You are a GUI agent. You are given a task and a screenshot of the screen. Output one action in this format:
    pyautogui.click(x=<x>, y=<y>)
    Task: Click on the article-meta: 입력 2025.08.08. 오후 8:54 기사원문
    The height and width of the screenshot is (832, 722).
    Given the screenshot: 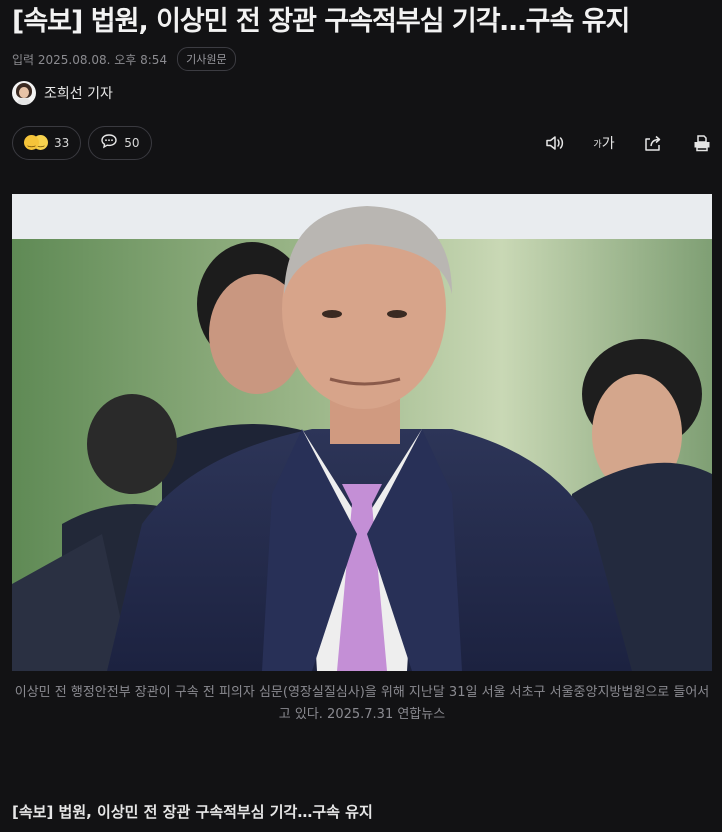 What is the action you would take?
    pyautogui.click(x=124, y=59)
    